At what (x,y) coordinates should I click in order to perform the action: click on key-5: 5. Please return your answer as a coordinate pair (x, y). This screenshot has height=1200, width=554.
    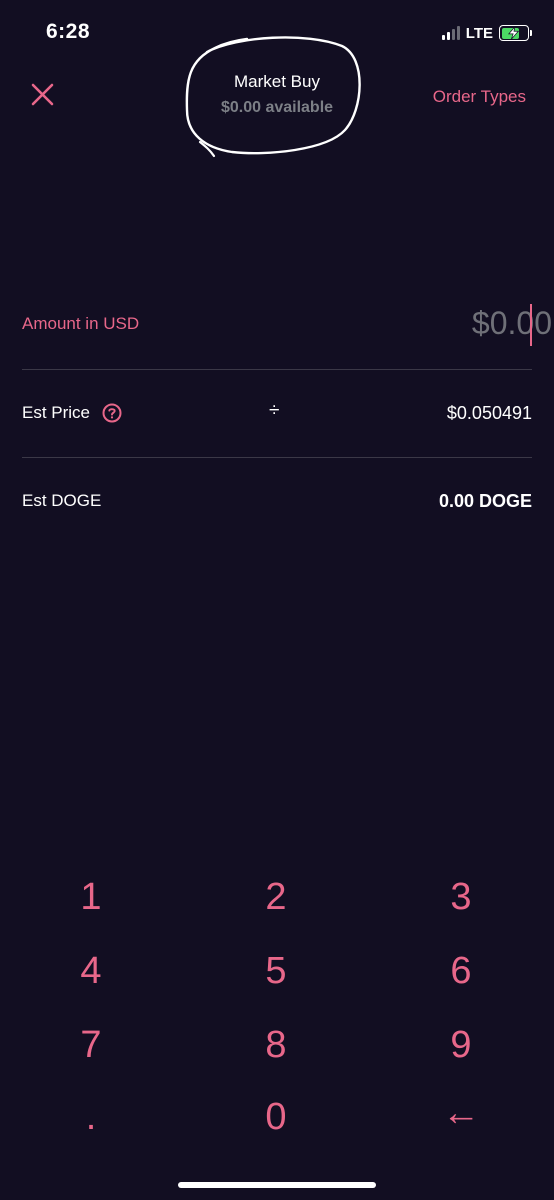
    Looking at the image, I should click on (276, 971).